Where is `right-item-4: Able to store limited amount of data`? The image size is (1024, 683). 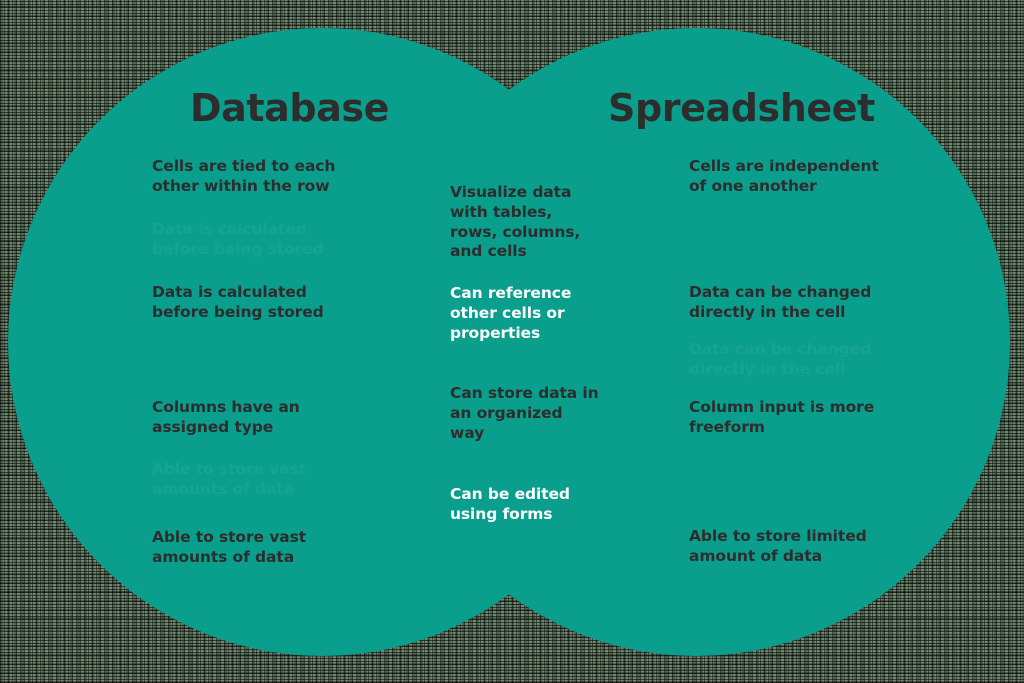
right-item-4: Able to store limited amount of data is located at coordinates (778, 546).